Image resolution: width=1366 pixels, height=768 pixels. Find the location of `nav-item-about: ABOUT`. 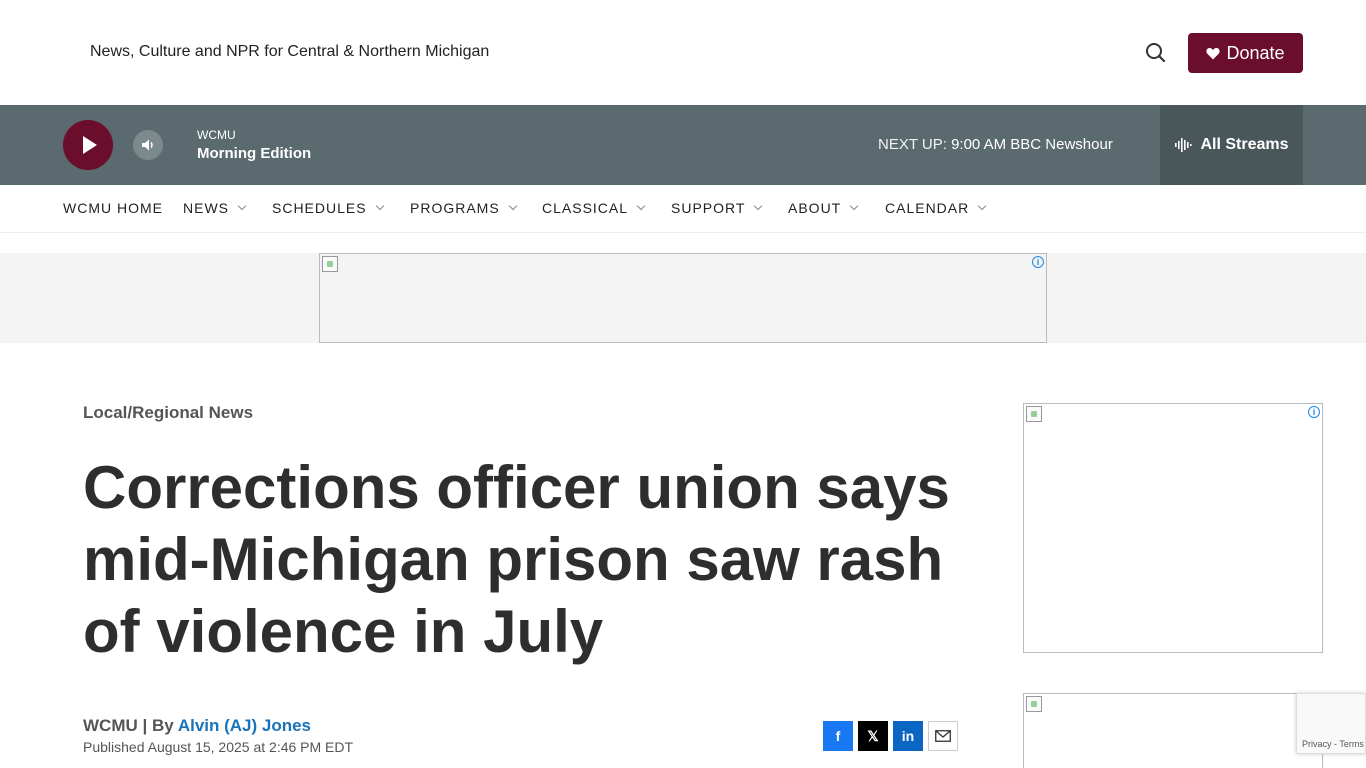

nav-item-about: ABOUT is located at coordinates (823, 208).